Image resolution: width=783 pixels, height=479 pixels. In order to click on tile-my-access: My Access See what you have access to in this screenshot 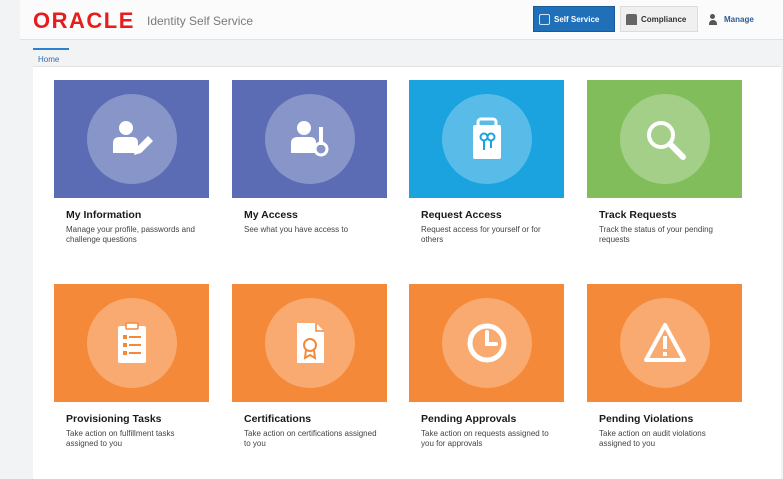, I will do `click(309, 174)`.